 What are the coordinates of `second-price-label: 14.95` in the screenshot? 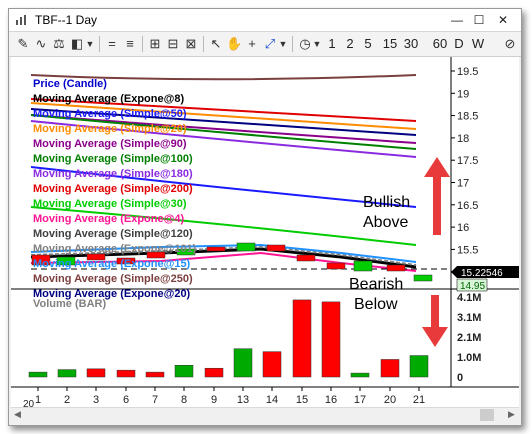 It's located at (472, 286).